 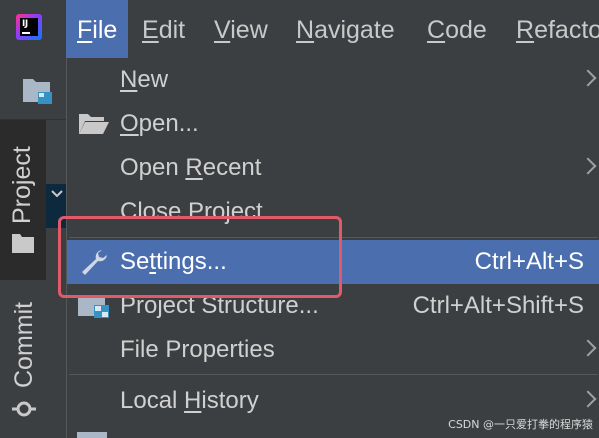 I want to click on menu-code: Code, so click(x=457, y=29).